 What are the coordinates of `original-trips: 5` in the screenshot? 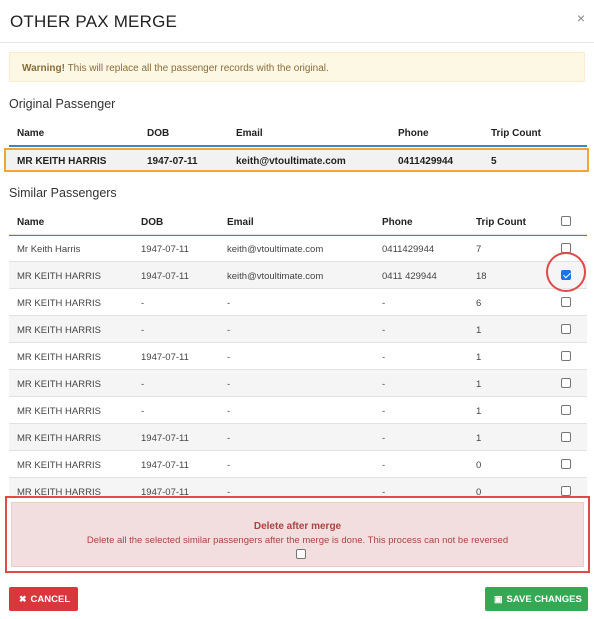 It's located at (494, 161).